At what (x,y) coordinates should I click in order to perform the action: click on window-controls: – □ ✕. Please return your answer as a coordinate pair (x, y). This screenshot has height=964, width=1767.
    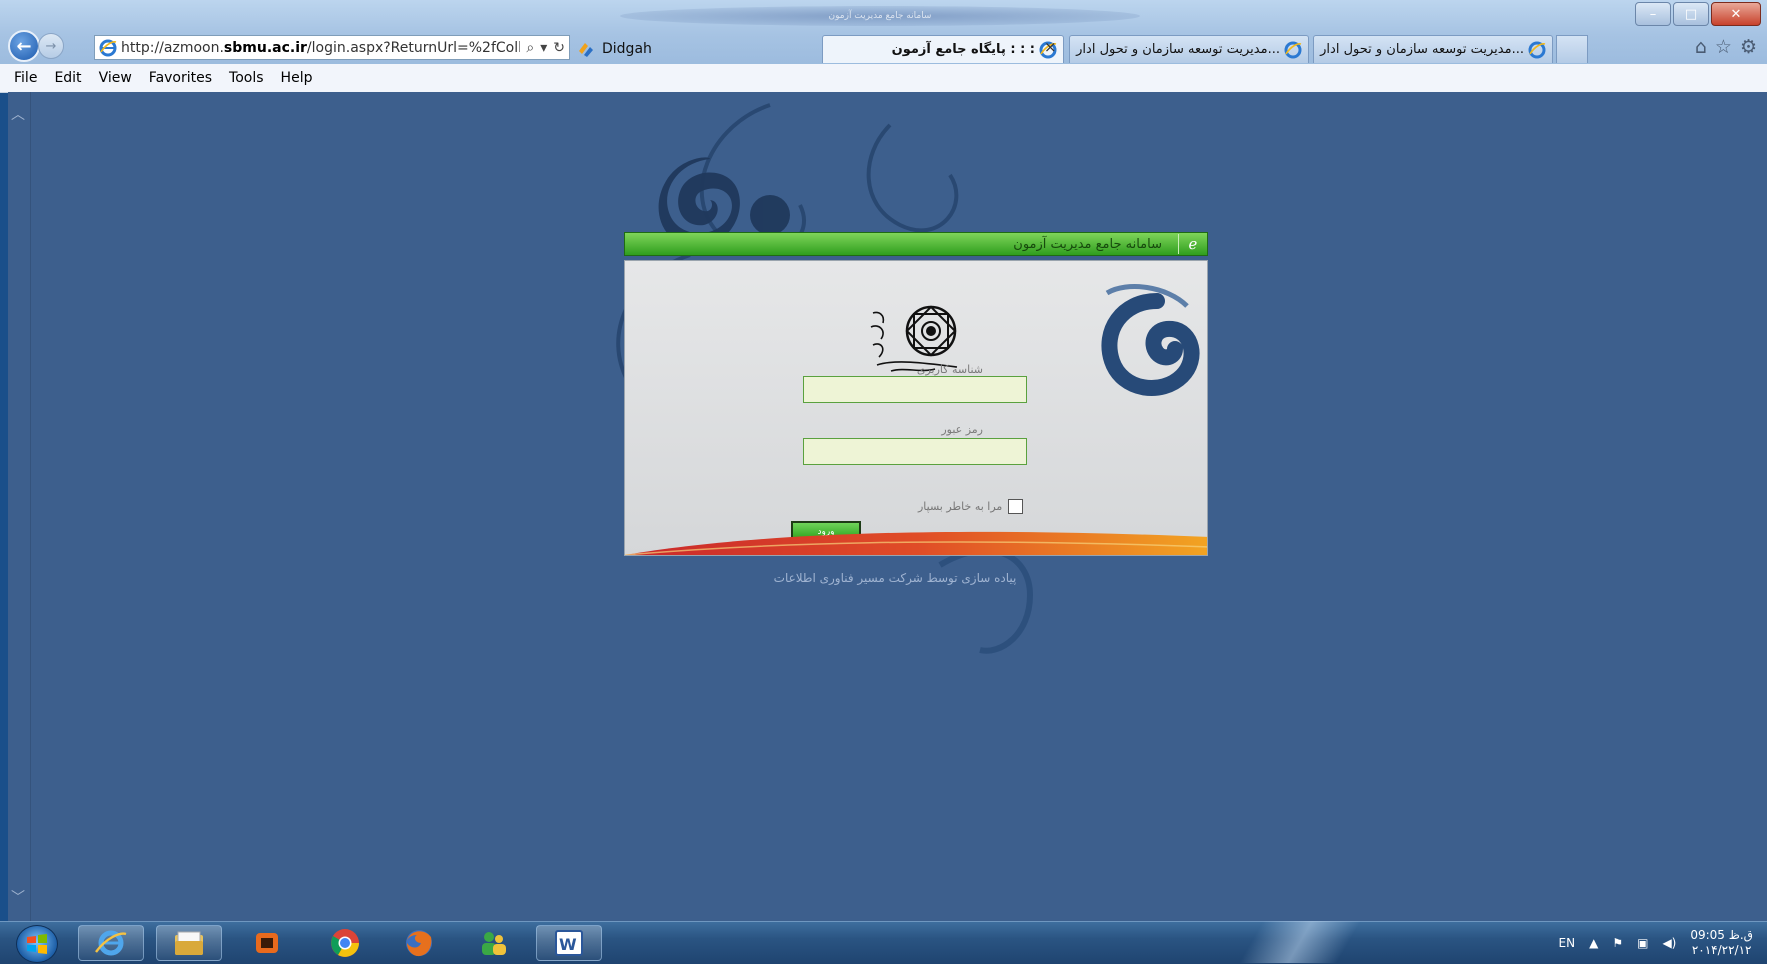
    Looking at the image, I should click on (1697, 14).